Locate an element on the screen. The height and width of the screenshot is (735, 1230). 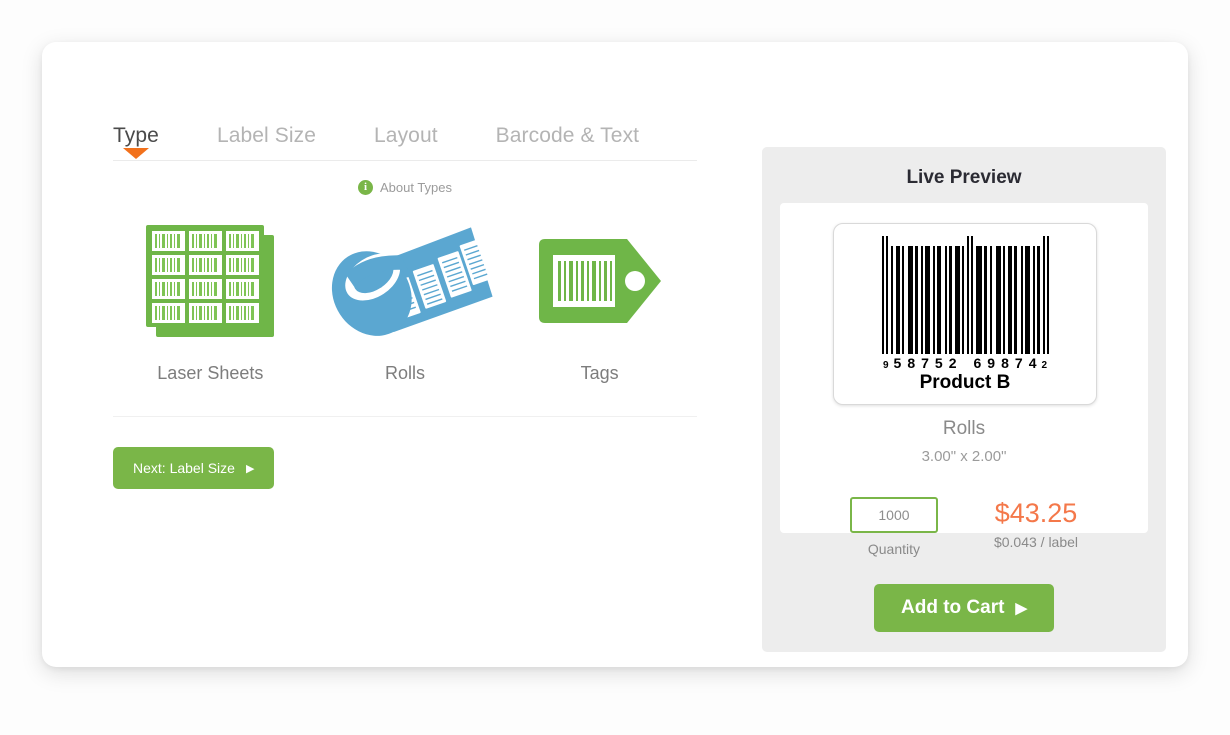
type-option-laser-sheets: Laser Sheets is located at coordinates (210, 297).